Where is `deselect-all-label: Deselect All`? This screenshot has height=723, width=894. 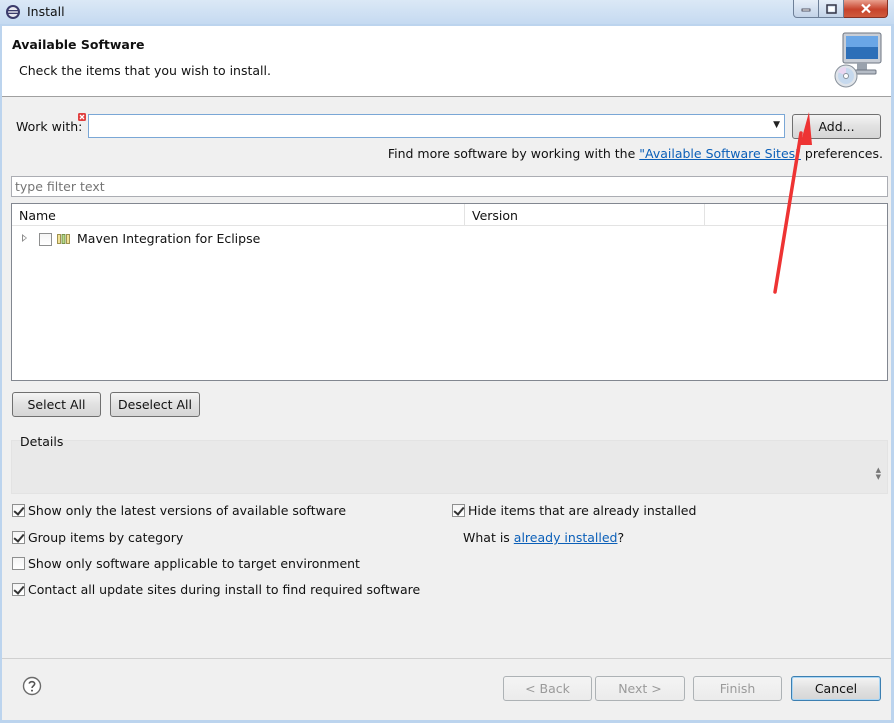 deselect-all-label: Deselect All is located at coordinates (155, 404).